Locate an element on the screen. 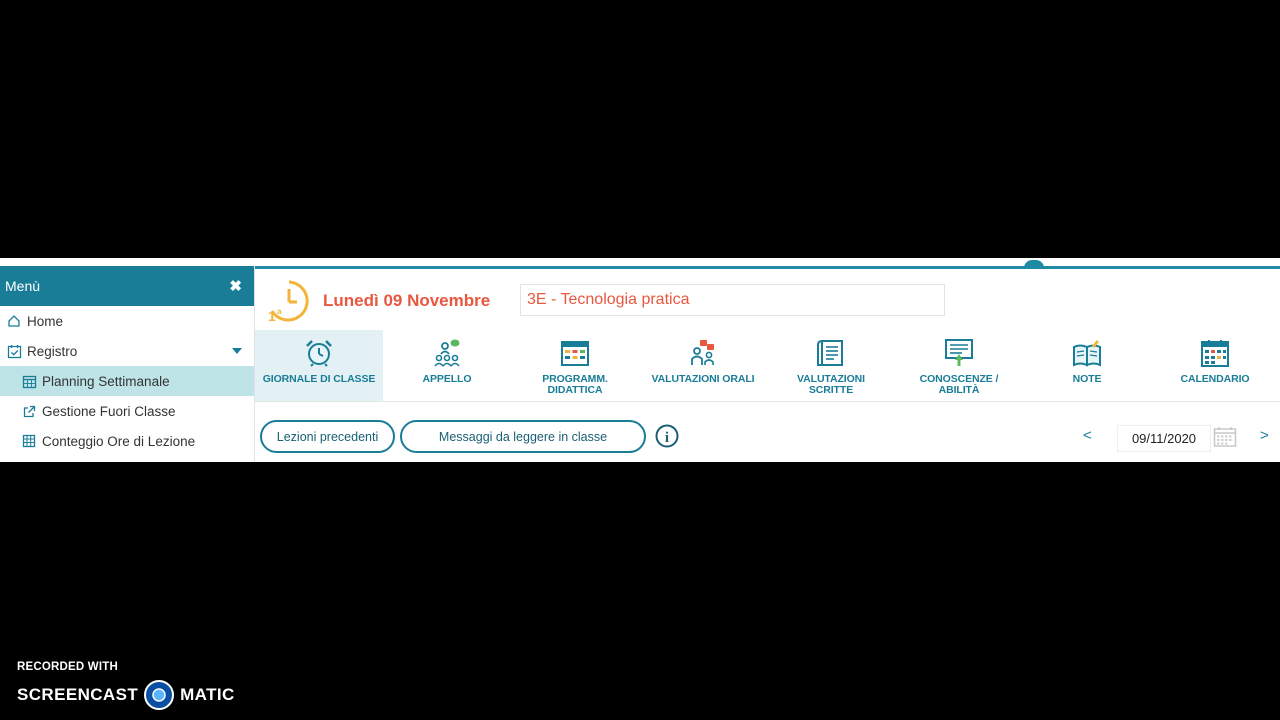  date-field is located at coordinates (1164, 438).